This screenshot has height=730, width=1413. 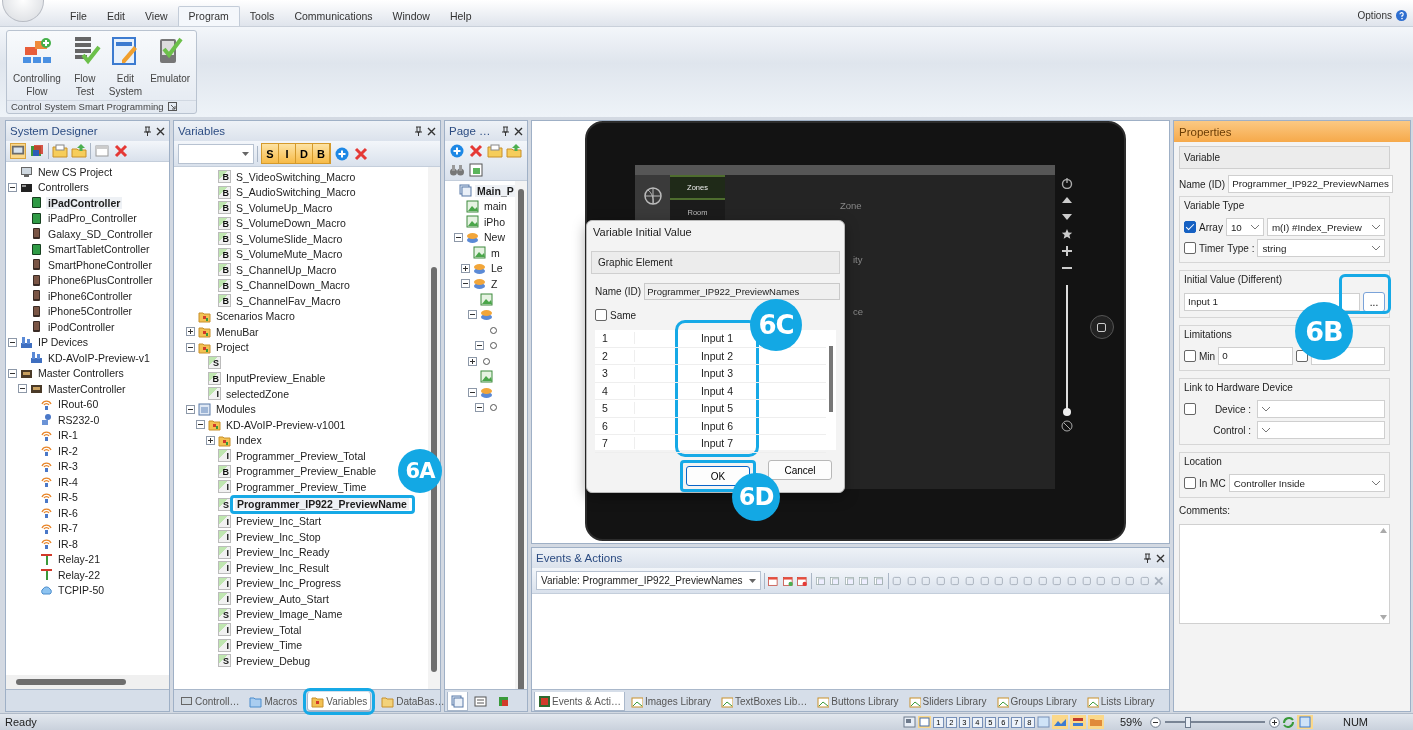 What do you see at coordinates (717, 355) in the screenshot?
I see `table-cell: Input 2` at bounding box center [717, 355].